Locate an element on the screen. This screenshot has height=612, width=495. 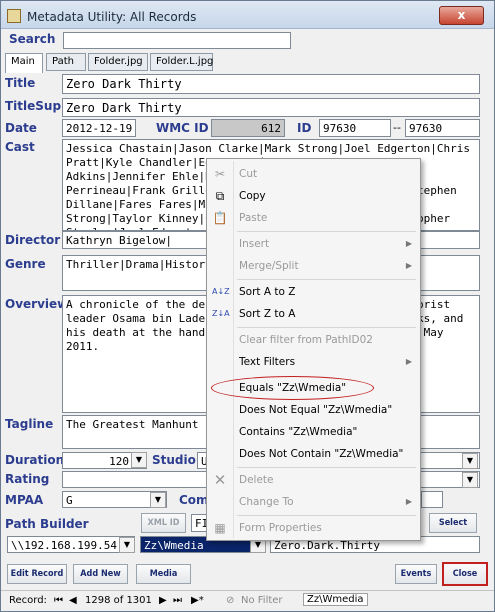
status-search-input: Zz\Wmedia is located at coordinates (335, 599).